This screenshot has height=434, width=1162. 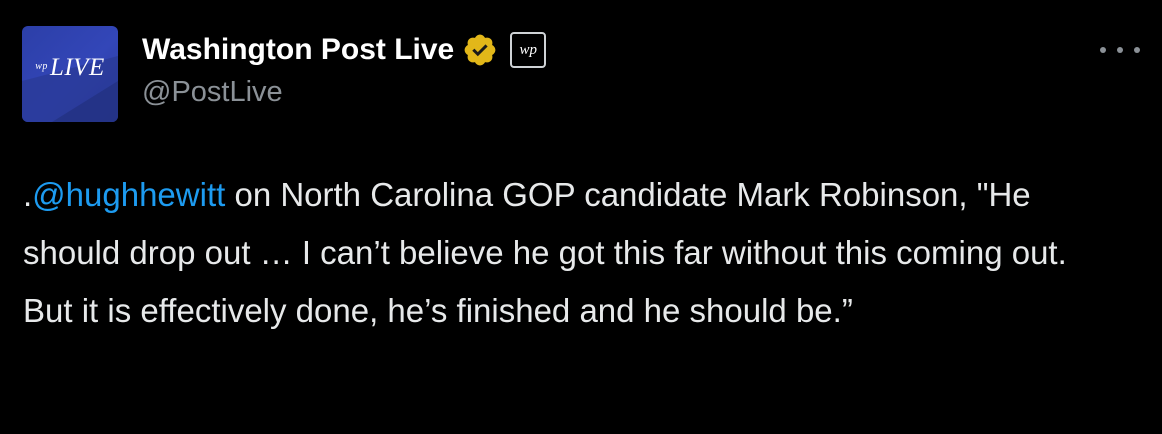 I want to click on mention-link: @hughhewitt, so click(x=128, y=194).